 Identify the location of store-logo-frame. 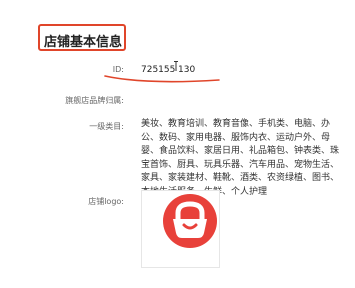
(180, 229).